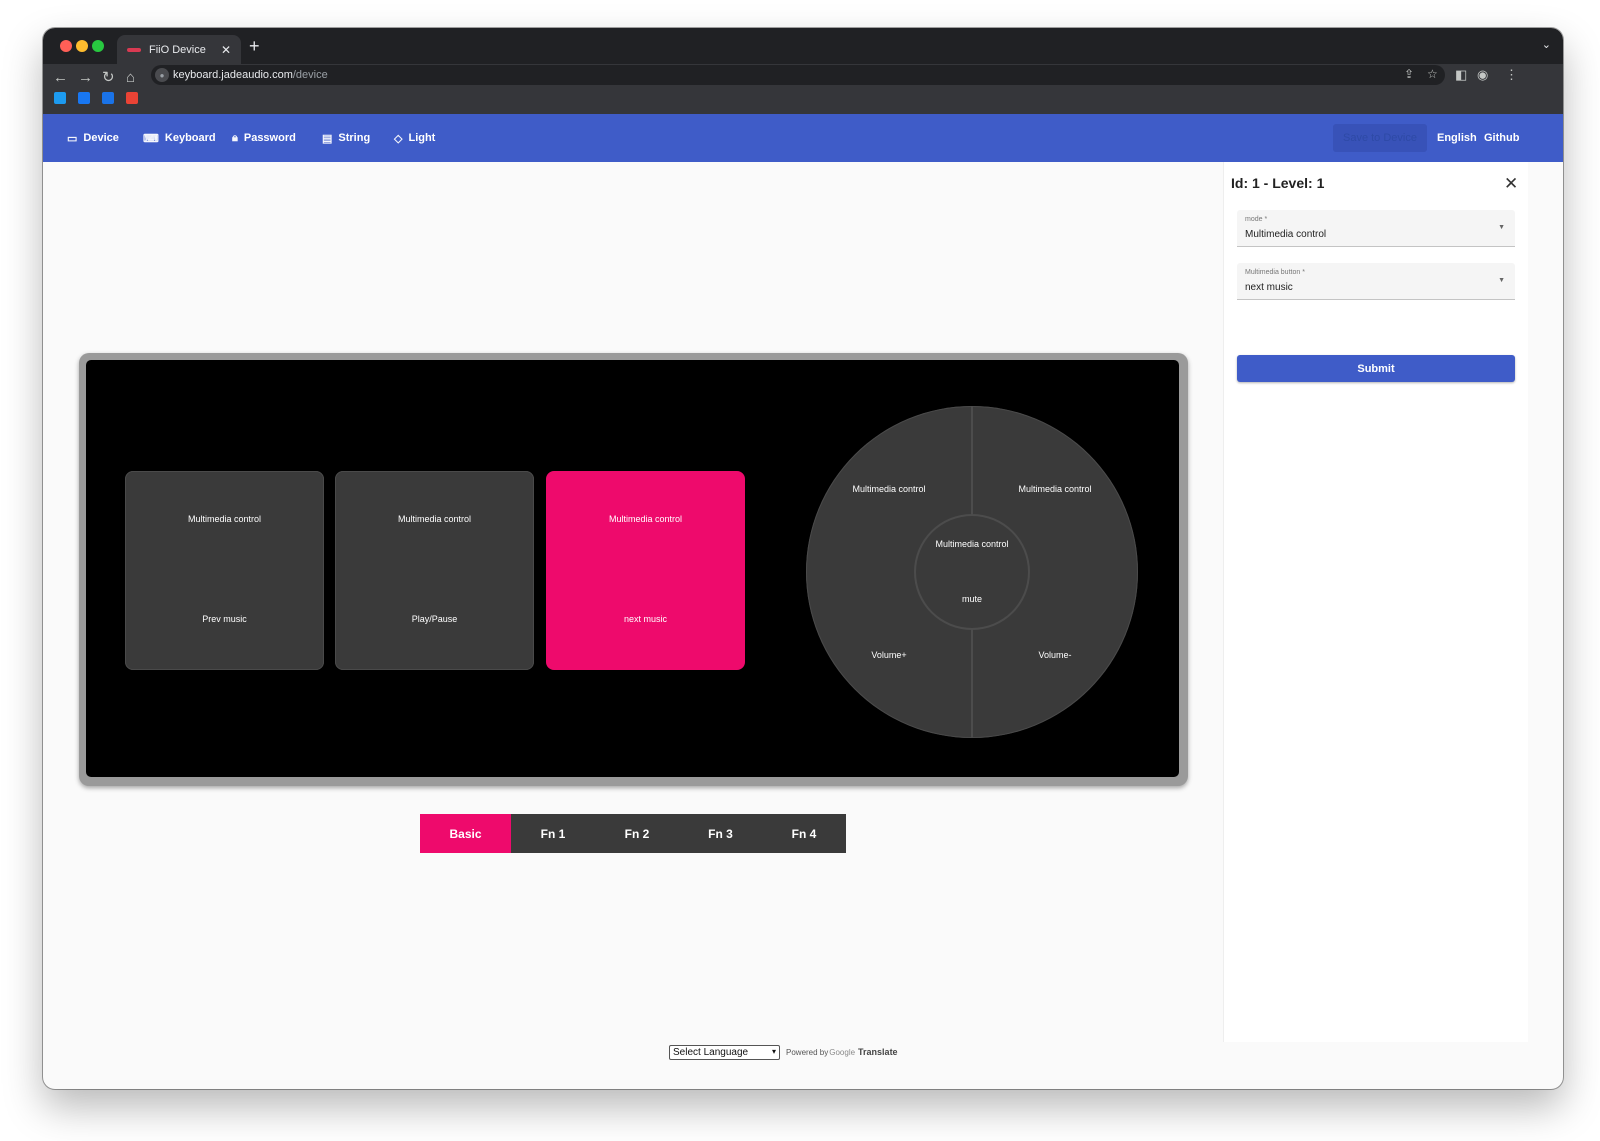 The width and height of the screenshot is (1600, 1141). Describe the element at coordinates (1432, 74) in the screenshot. I see `bookmark-star-icon: ☆` at that location.